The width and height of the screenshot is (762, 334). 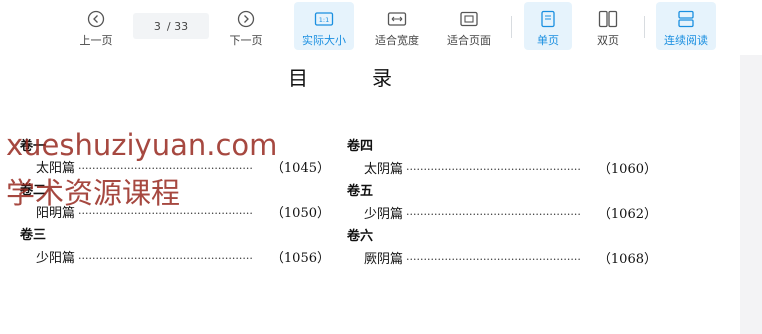 What do you see at coordinates (686, 40) in the screenshot?
I see `continuous-reading-label: 连续阅读` at bounding box center [686, 40].